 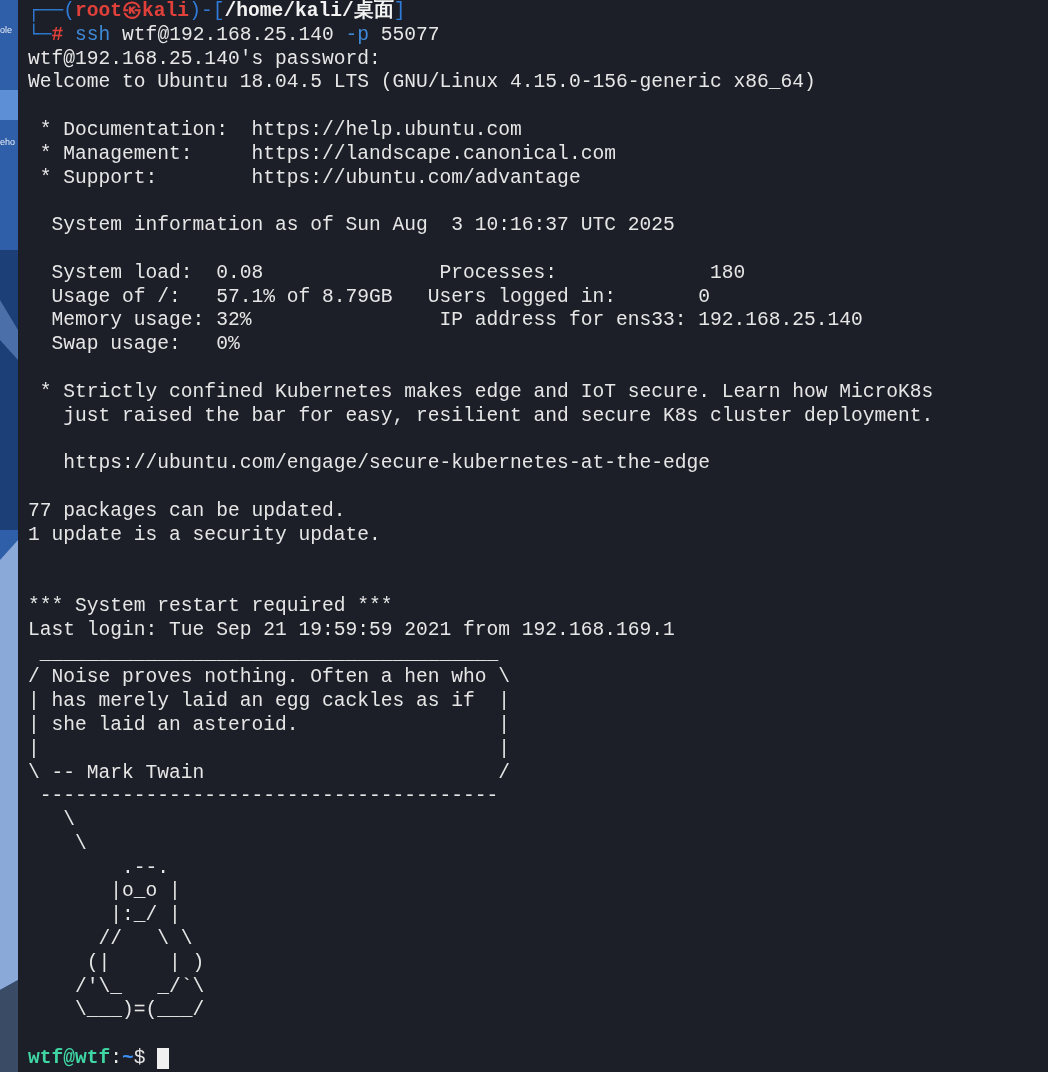 What do you see at coordinates (145, 940) in the screenshot?
I see `terminal-line: // \ \` at bounding box center [145, 940].